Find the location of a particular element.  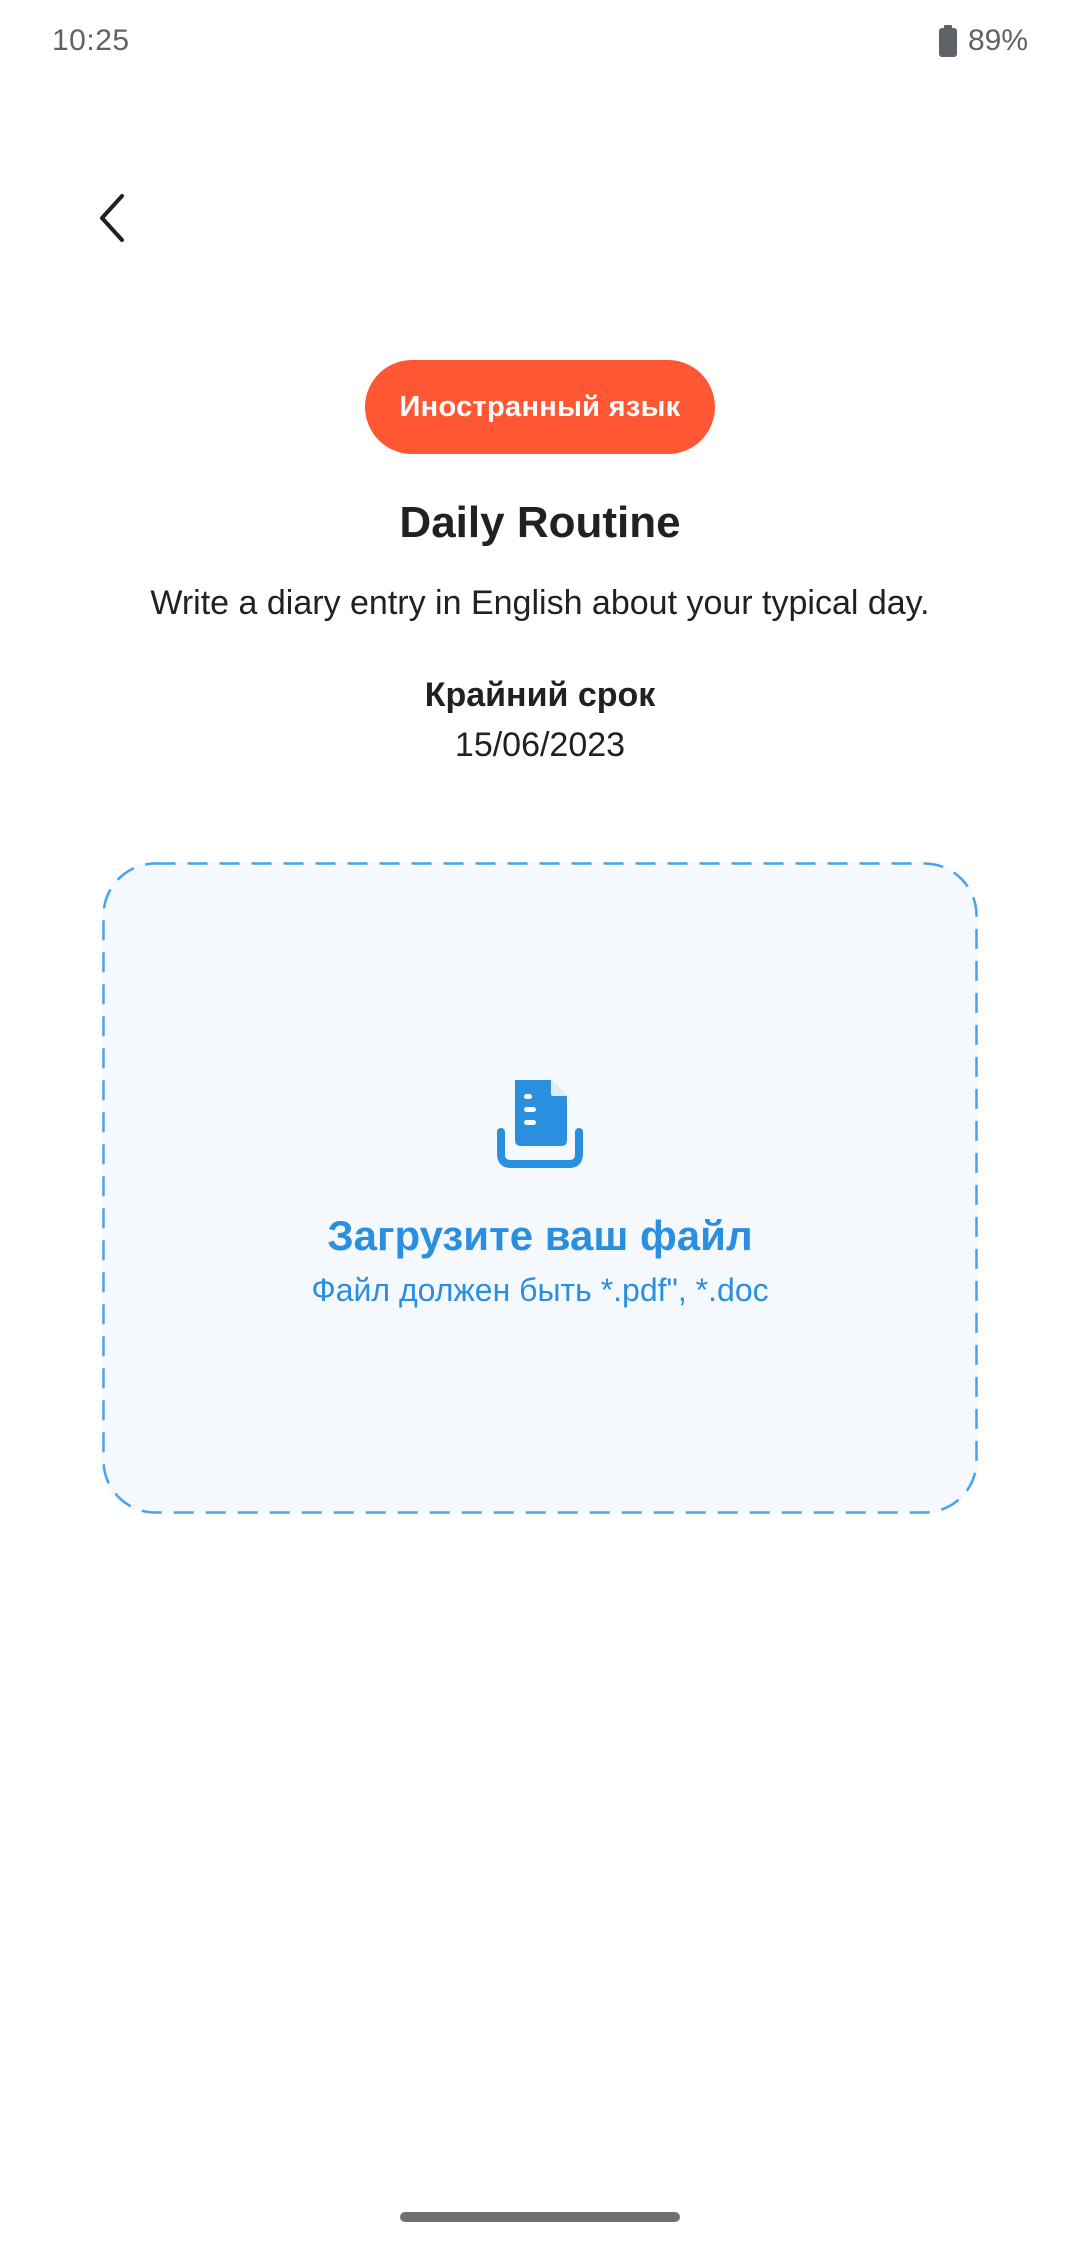

status-right: 89% is located at coordinates (983, 41).